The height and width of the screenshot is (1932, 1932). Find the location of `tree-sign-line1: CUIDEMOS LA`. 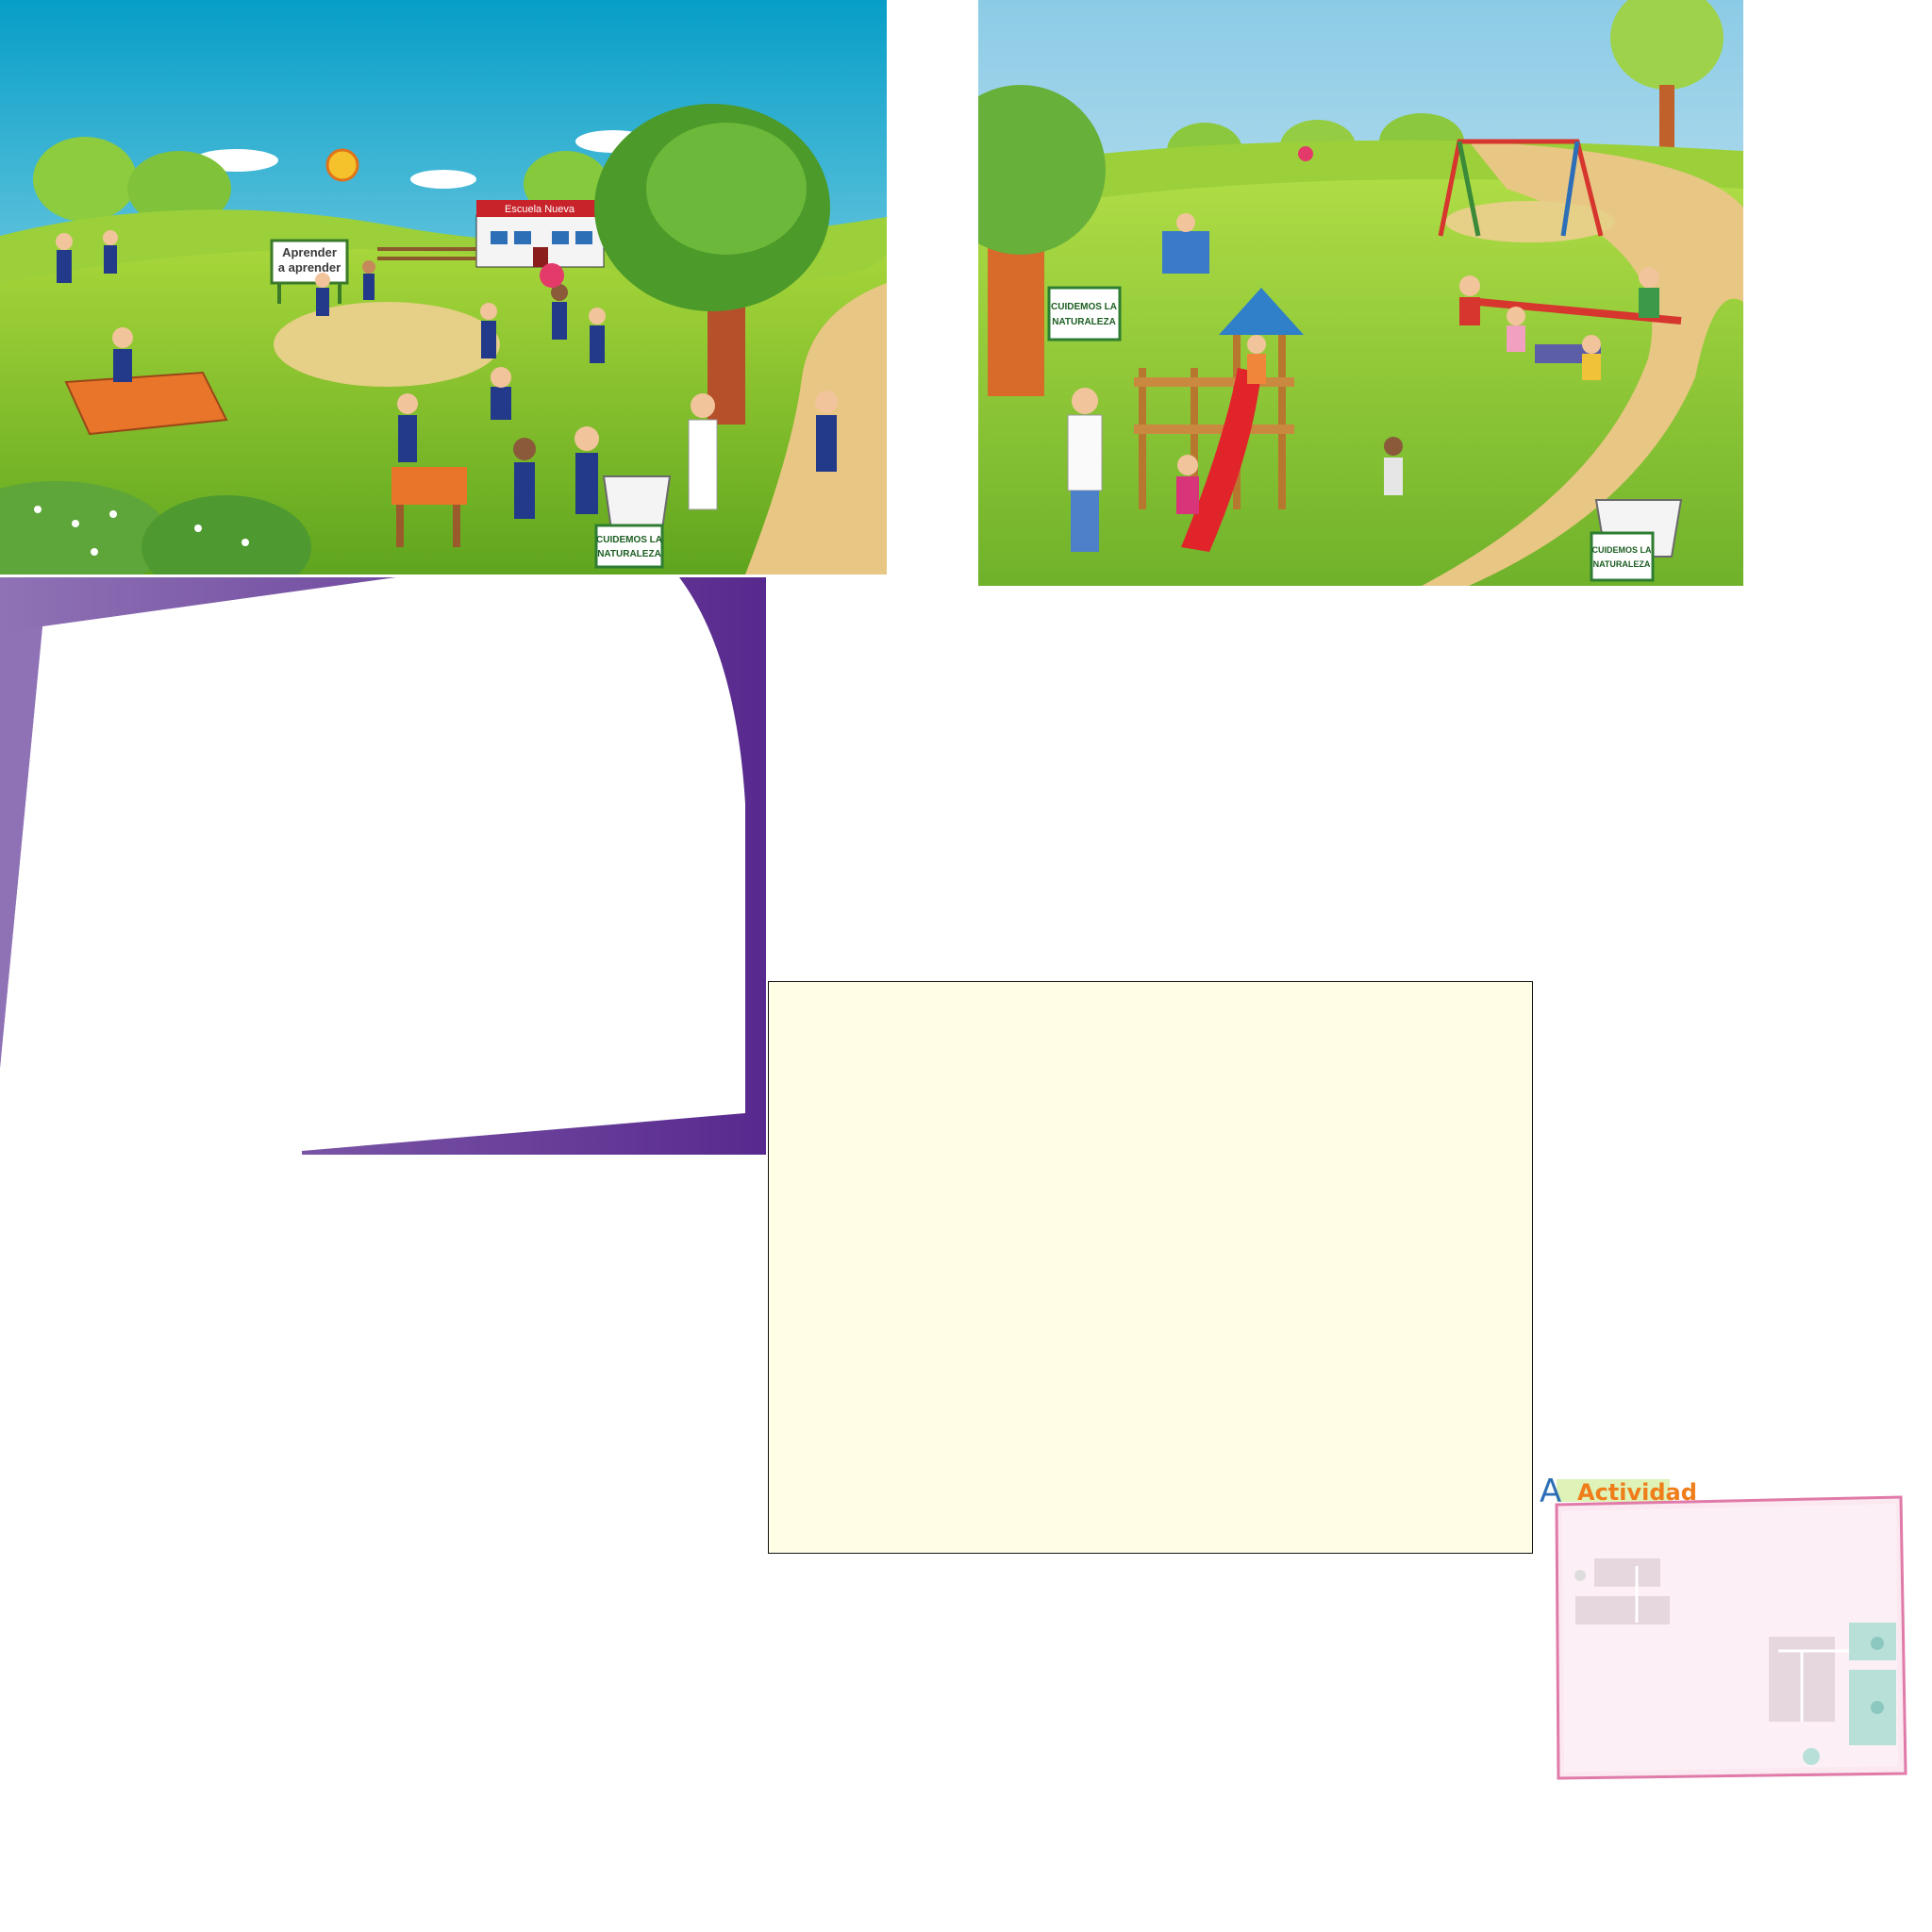

tree-sign-line1: CUIDEMOS LA is located at coordinates (1084, 307).